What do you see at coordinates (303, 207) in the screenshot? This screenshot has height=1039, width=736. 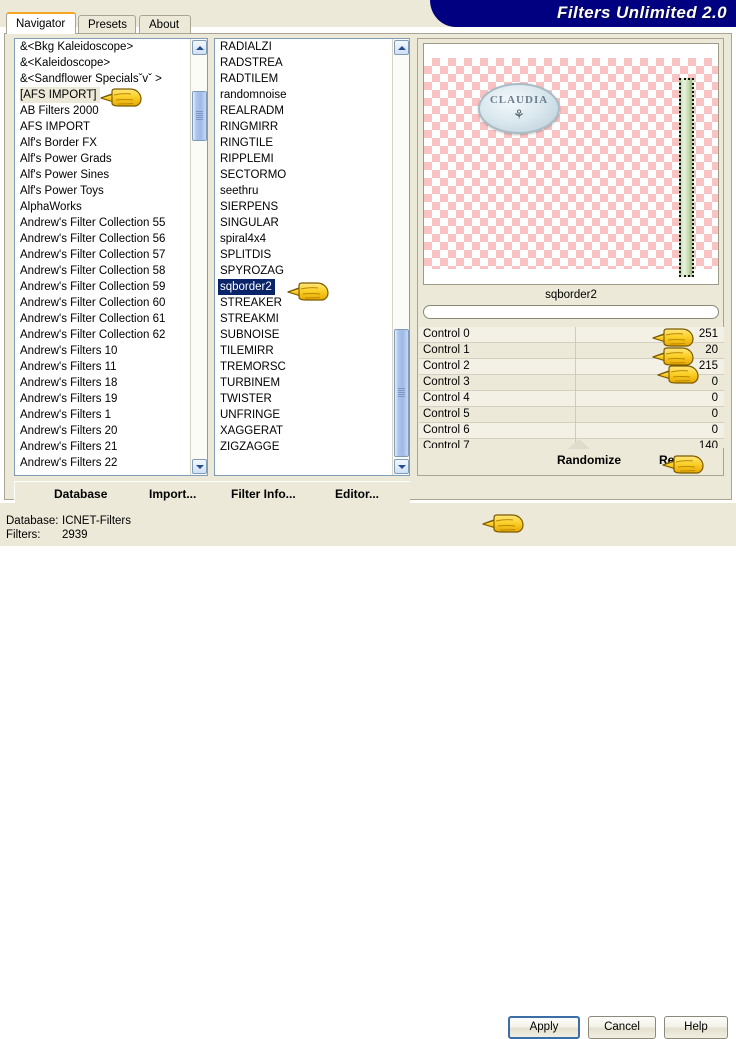 I see `filter-list-item: SIERPENS` at bounding box center [303, 207].